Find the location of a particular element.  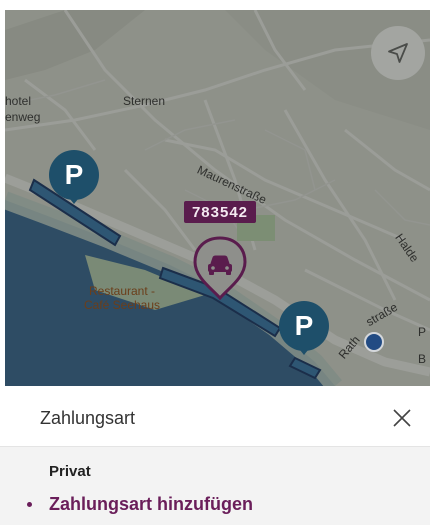

poi-label-line2: Café Seehaus is located at coordinates (122, 305).